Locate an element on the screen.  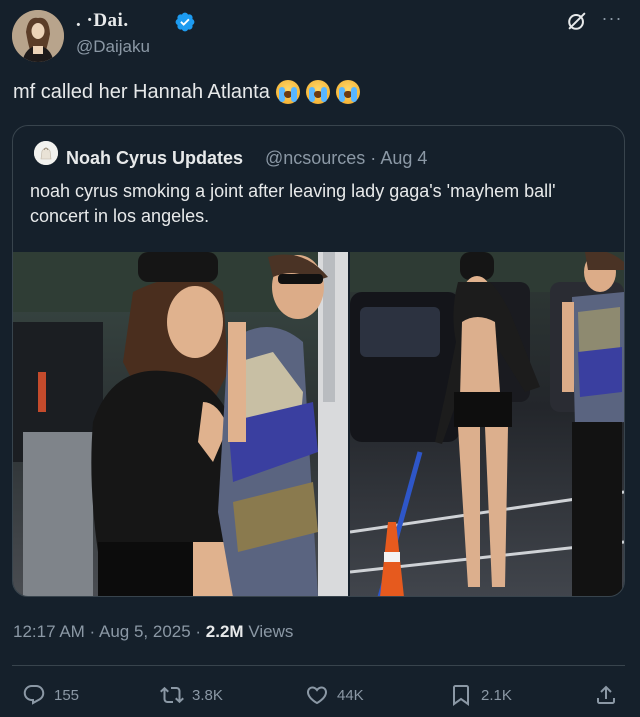
like-count: 44K is located at coordinates (350, 695).